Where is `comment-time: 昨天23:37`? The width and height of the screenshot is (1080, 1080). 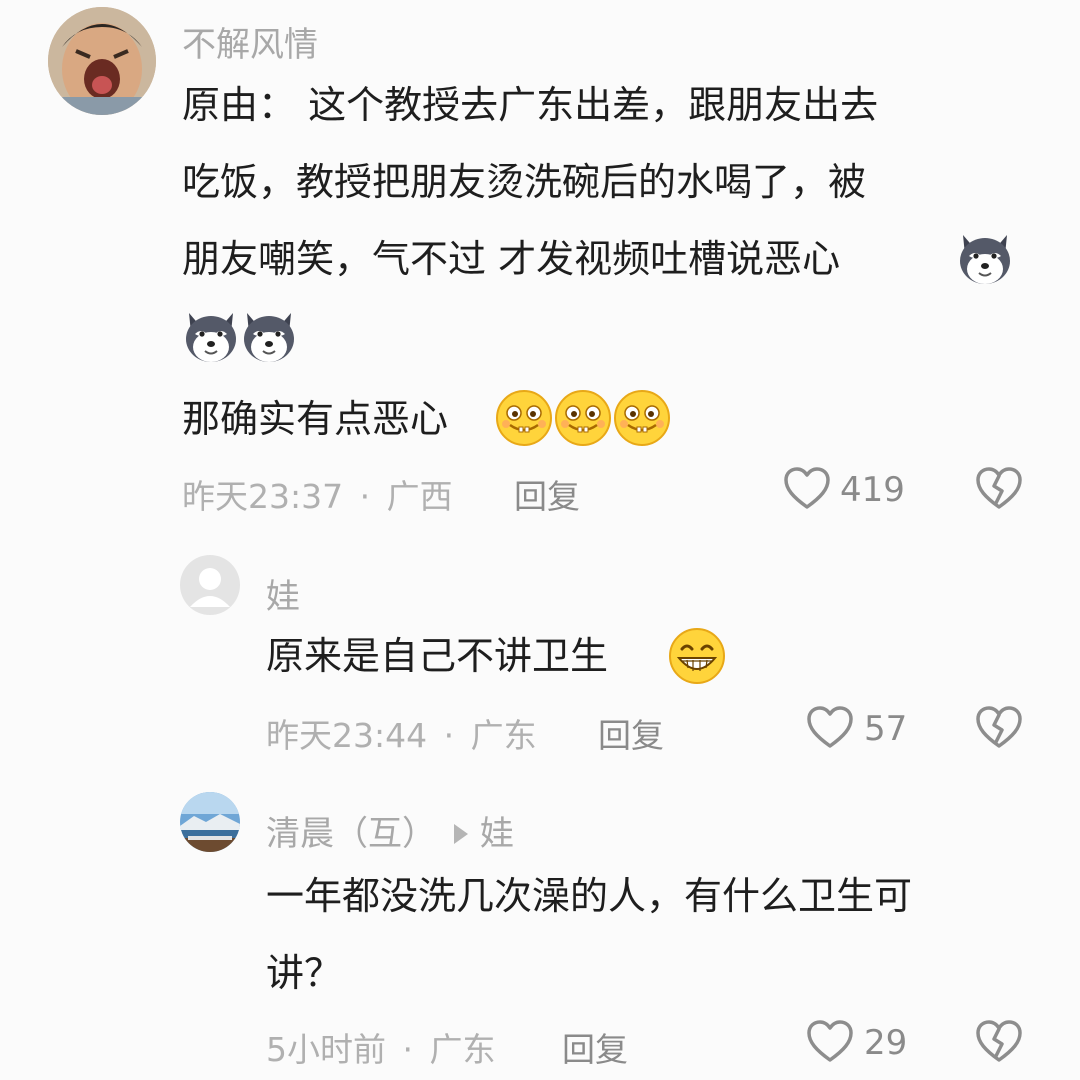 comment-time: 昨天23:37 is located at coordinates (263, 496).